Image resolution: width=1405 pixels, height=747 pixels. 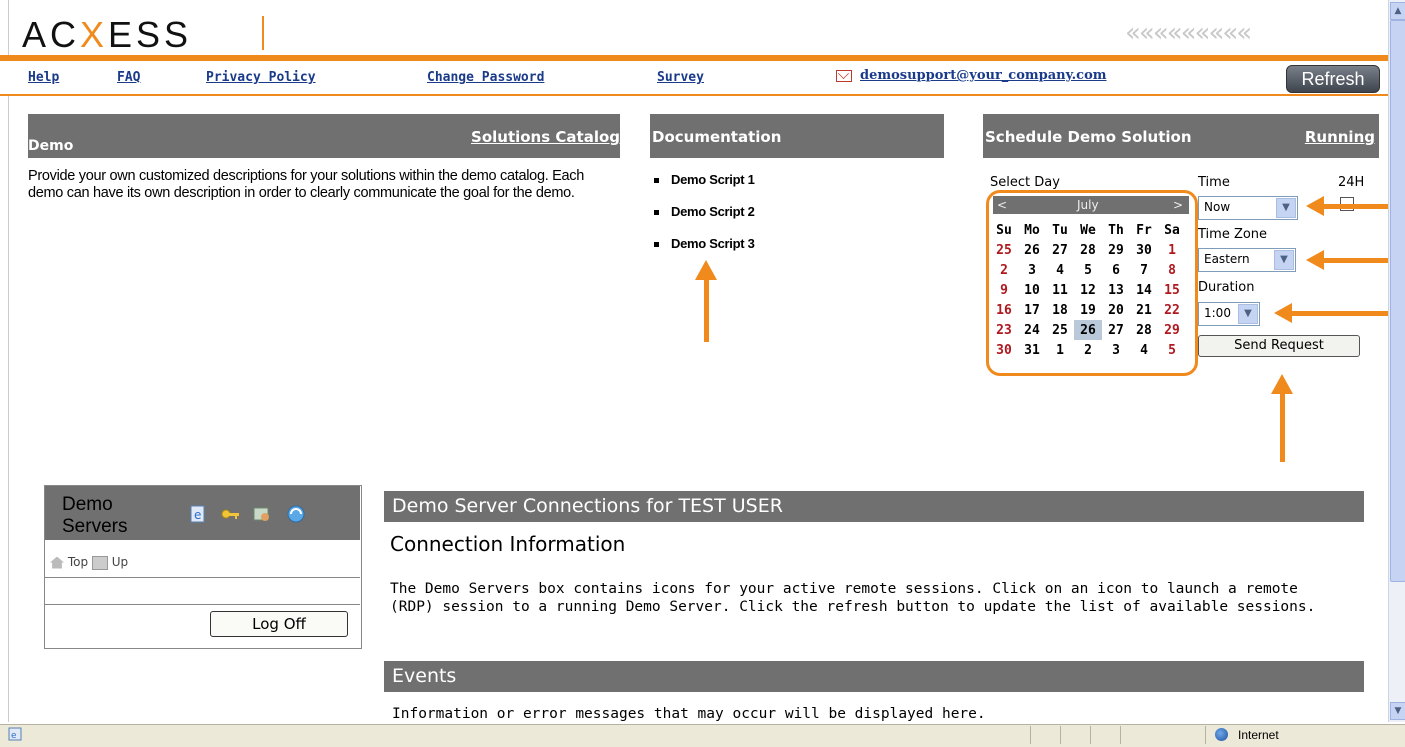 I want to click on privacy-policy-link: Privacy Policy, so click(x=261, y=77).